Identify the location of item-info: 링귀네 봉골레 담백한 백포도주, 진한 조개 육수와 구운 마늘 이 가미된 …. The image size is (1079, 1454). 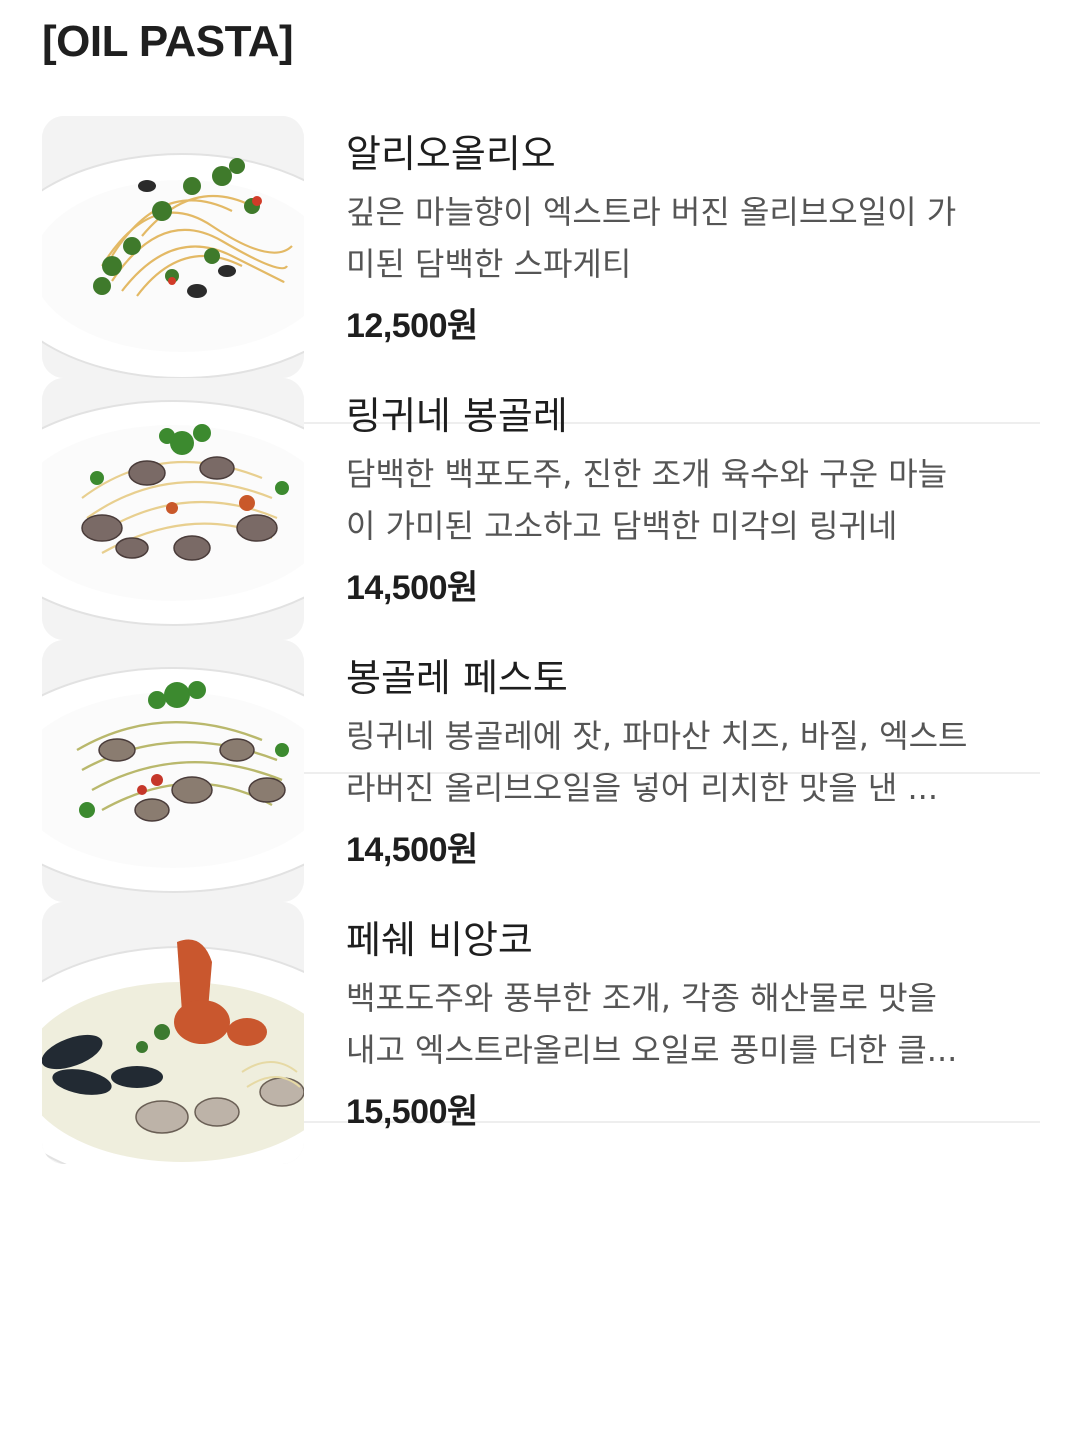
(693, 496).